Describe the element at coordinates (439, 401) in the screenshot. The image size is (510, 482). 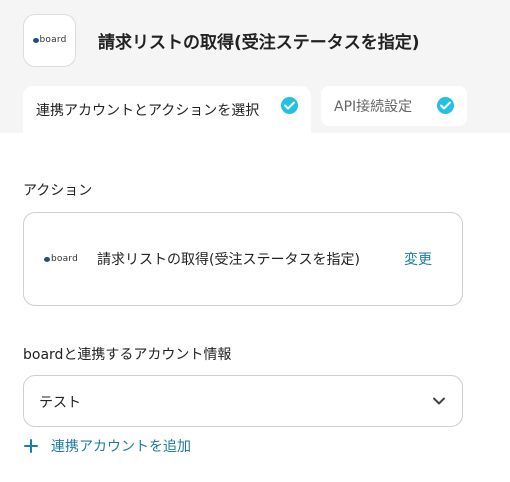
I see `chevron-down-icon` at that location.